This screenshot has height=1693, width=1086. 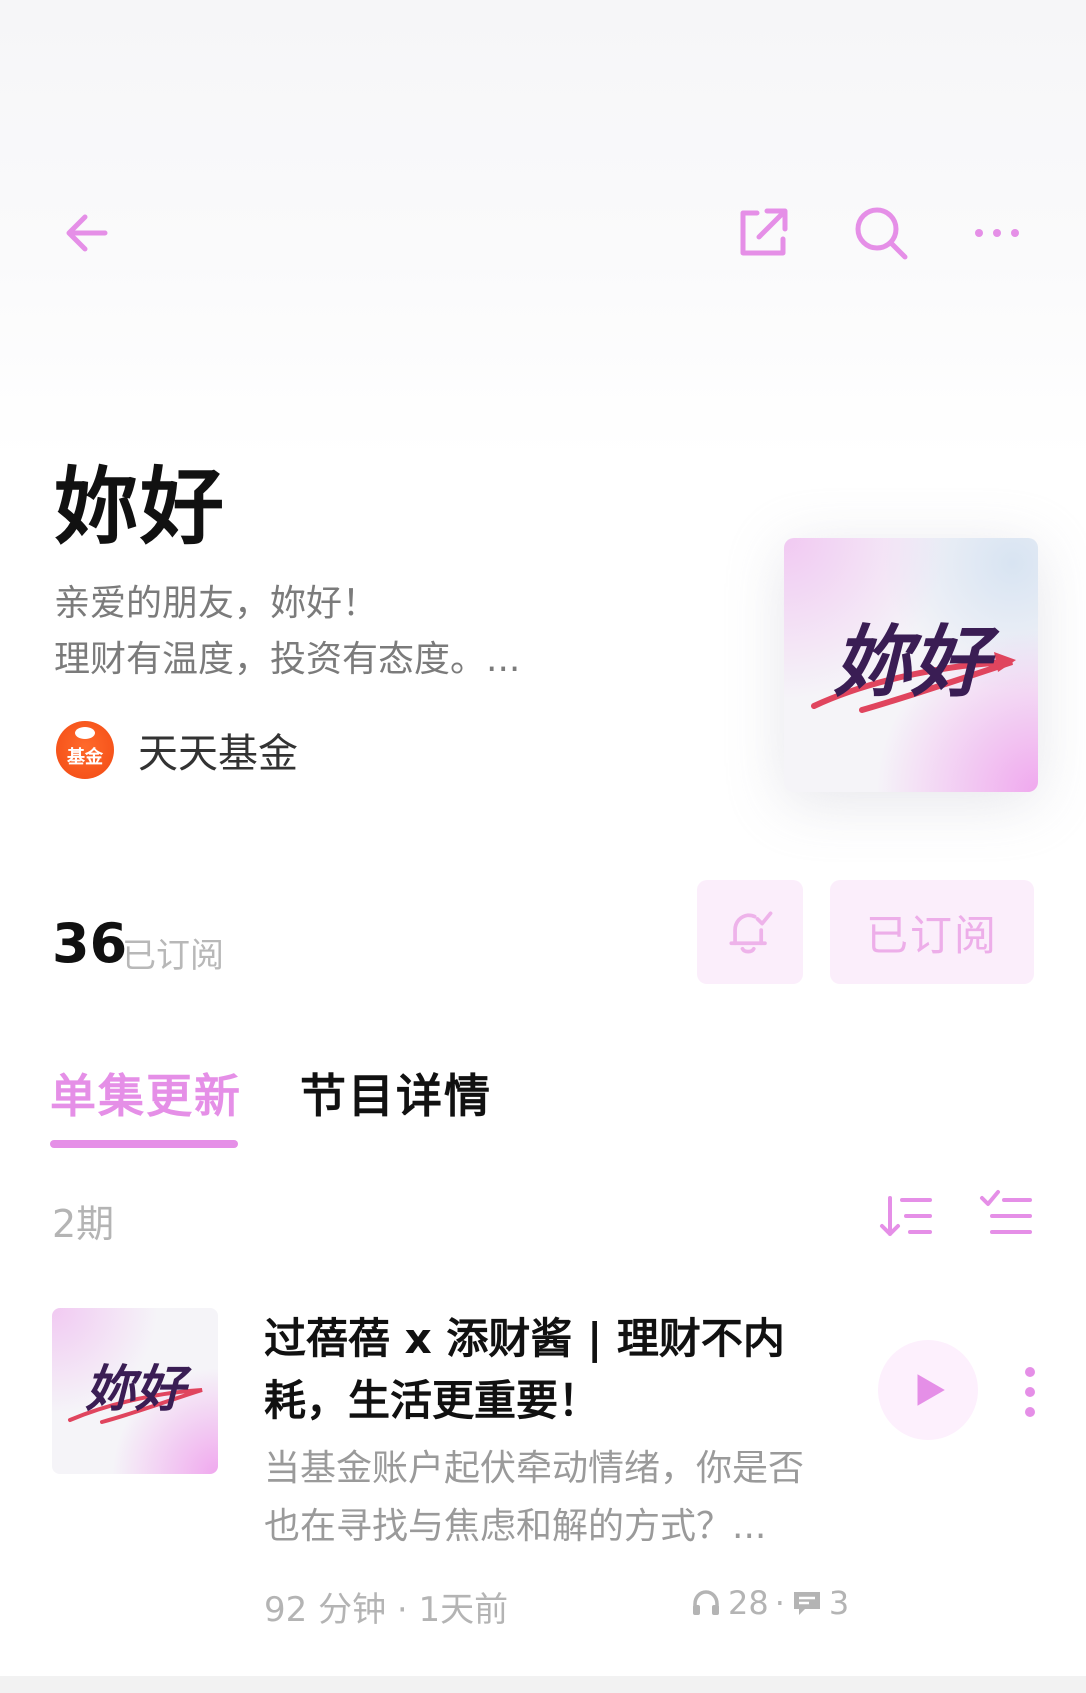 I want to click on tab-details: 节目详情, so click(x=396, y=1093).